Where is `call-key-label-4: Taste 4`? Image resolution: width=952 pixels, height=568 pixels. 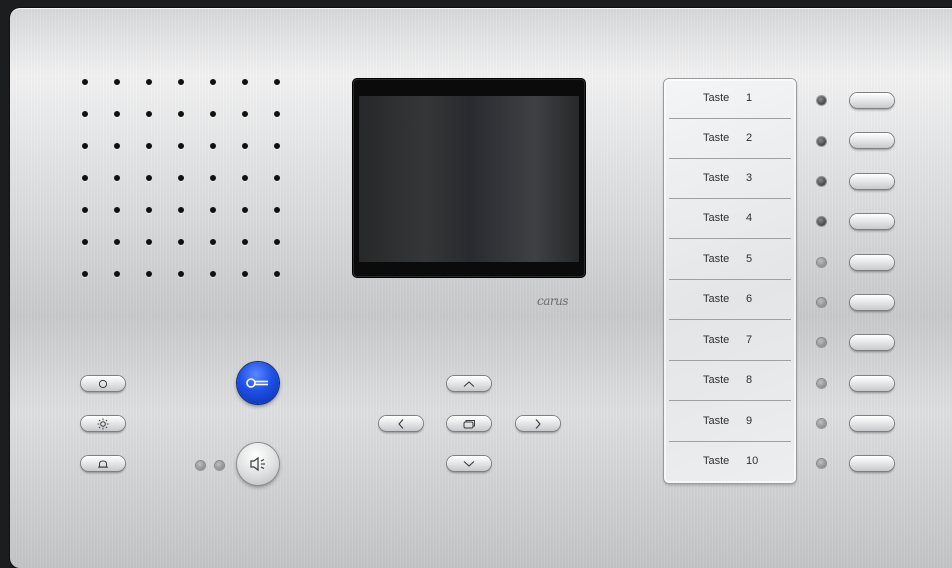 call-key-label-4: Taste 4 is located at coordinates (730, 219).